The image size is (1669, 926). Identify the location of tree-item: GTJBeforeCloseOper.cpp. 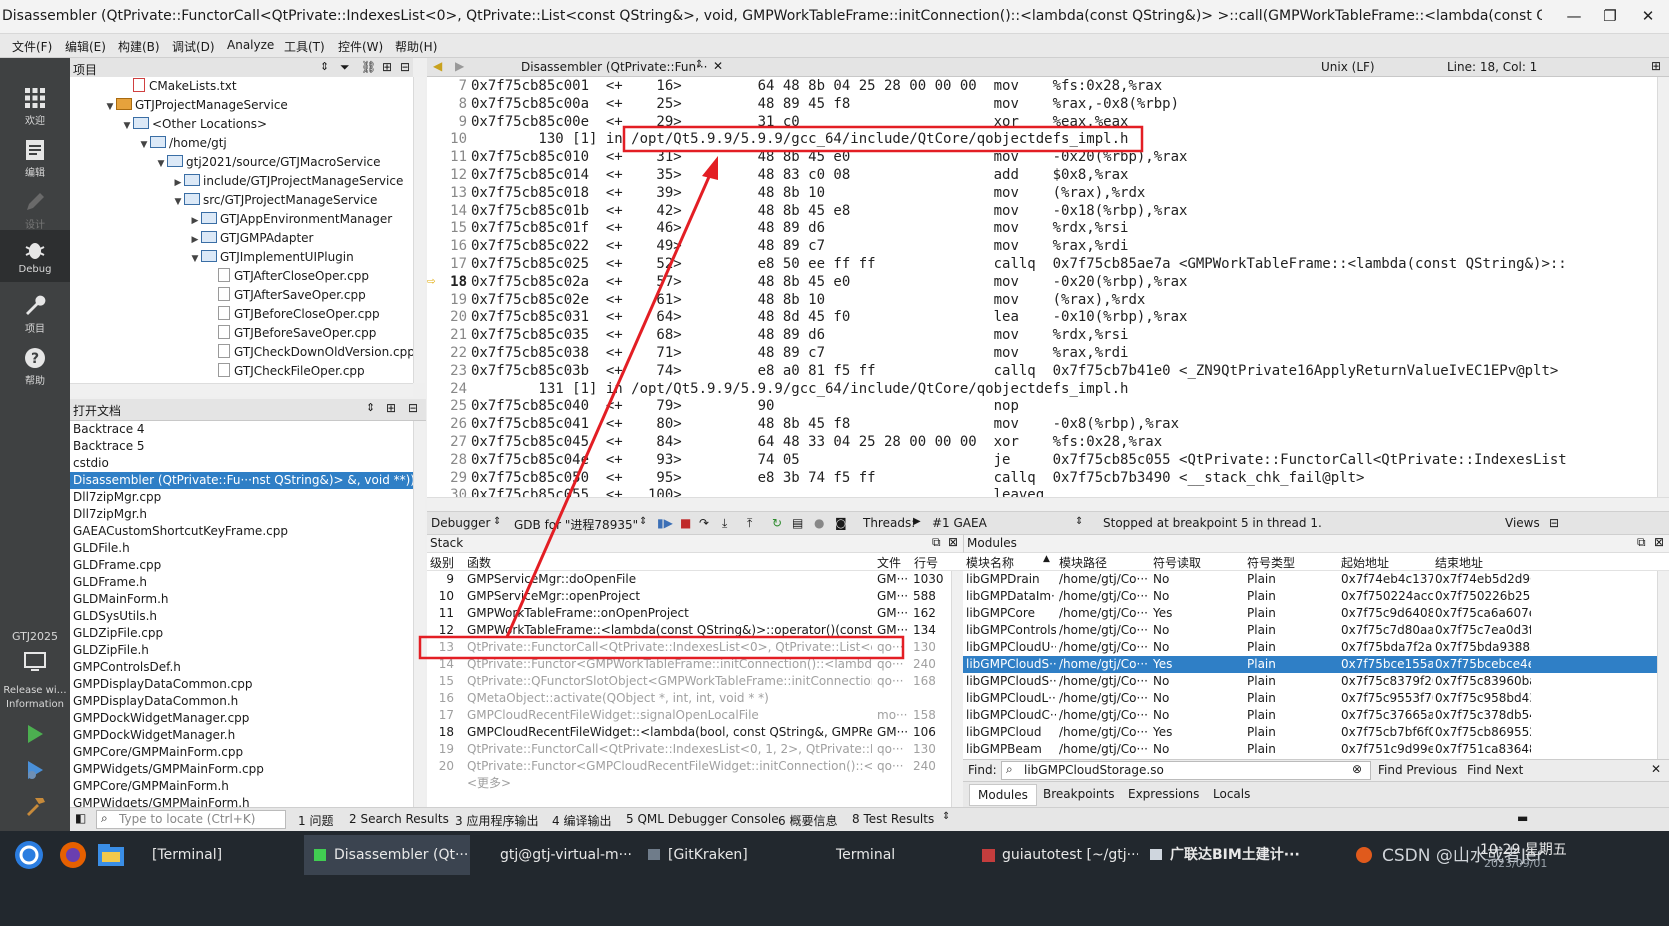
(293, 314).